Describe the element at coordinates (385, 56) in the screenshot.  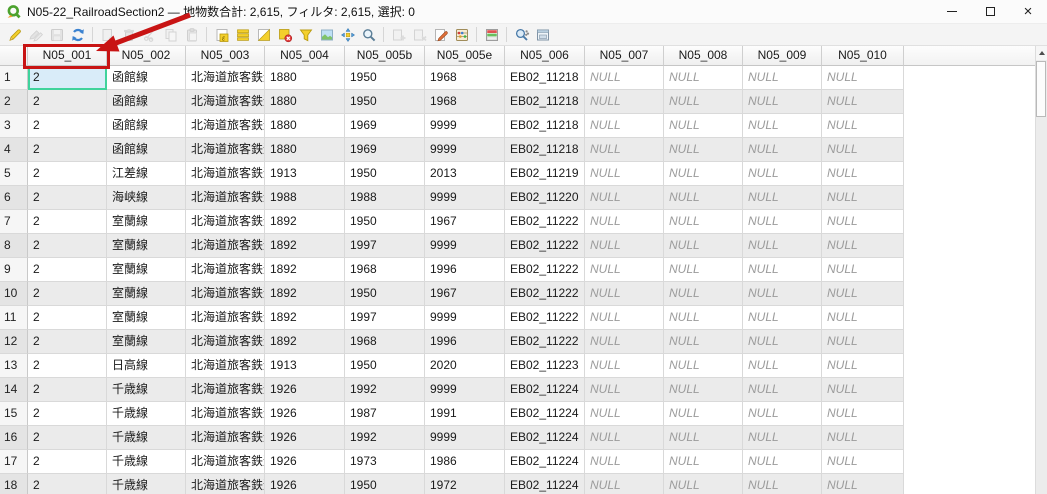
I see `column-header-N05_005b: N05_005b` at that location.